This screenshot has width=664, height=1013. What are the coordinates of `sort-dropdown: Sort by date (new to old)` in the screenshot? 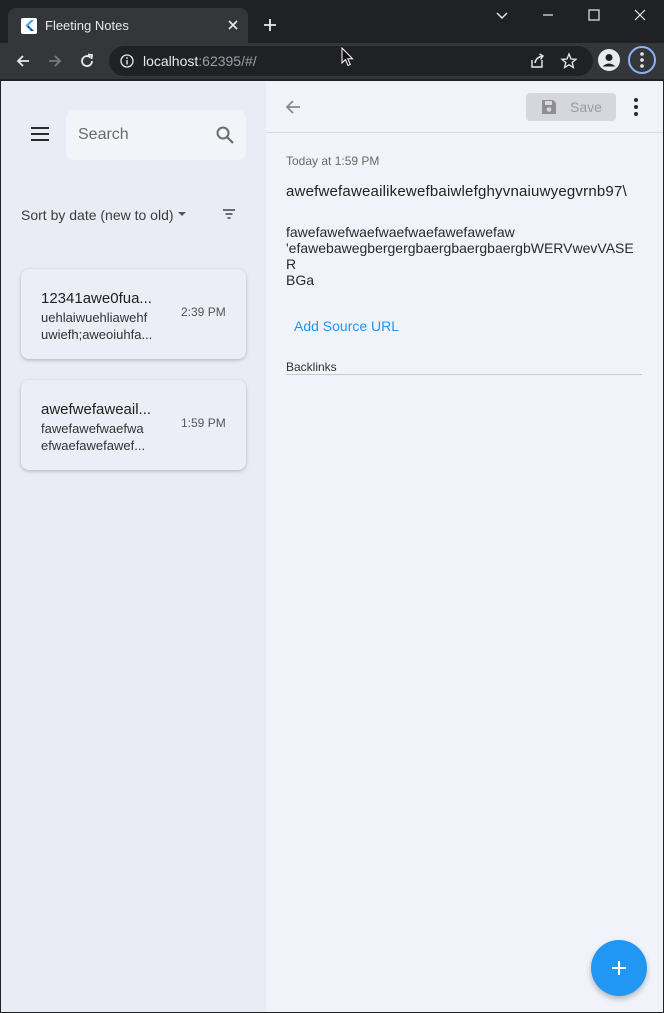 It's located at (97, 215).